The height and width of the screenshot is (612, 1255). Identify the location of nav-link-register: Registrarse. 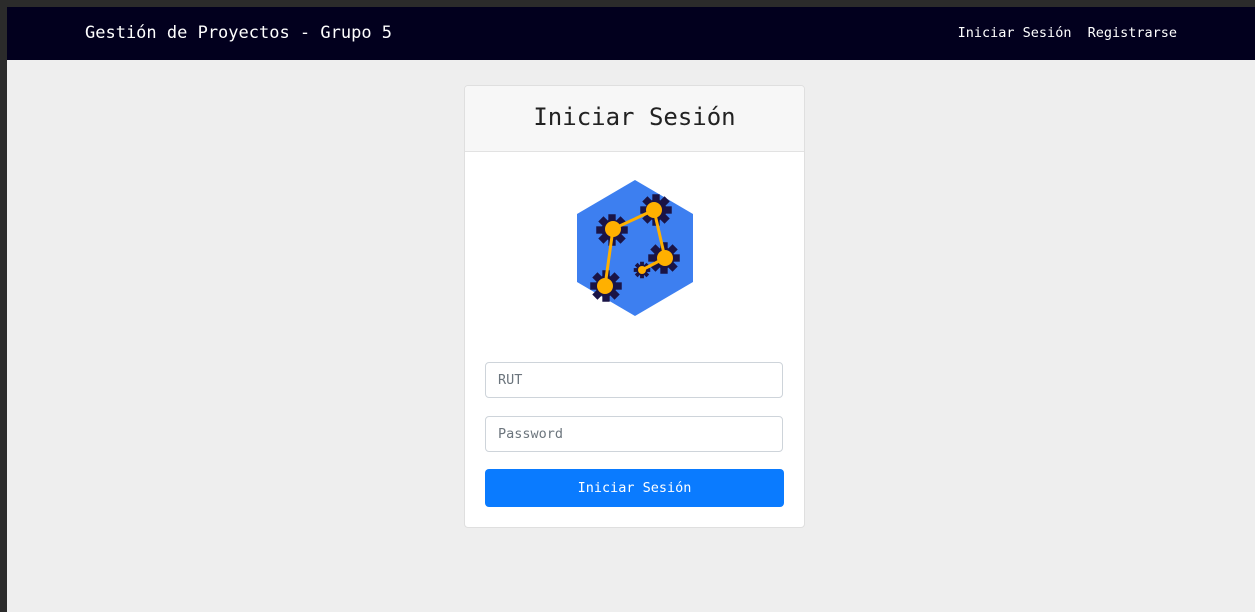
(1132, 33).